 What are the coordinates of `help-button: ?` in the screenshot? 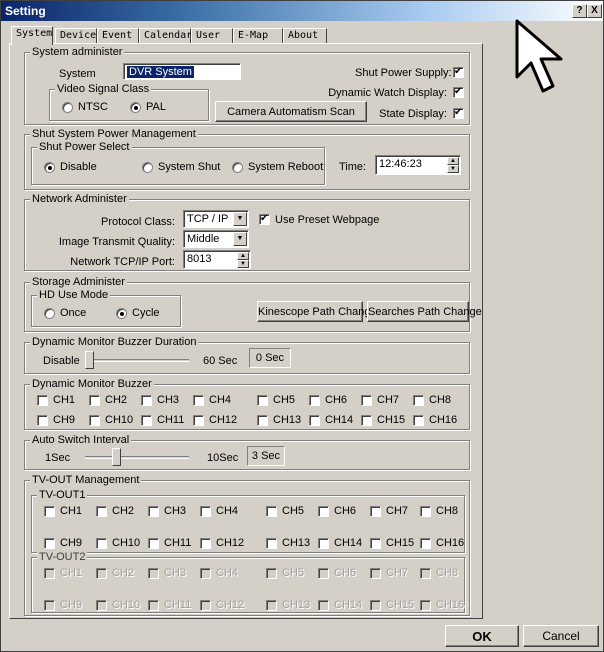 It's located at (579, 11).